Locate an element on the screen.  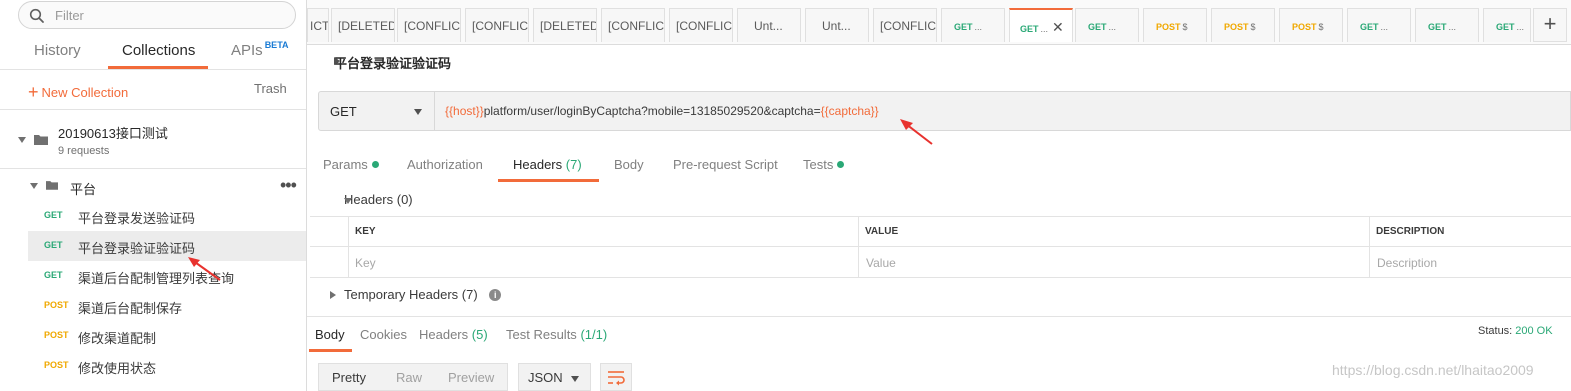
column-header-description: DESCRIPTION is located at coordinates (1410, 231).